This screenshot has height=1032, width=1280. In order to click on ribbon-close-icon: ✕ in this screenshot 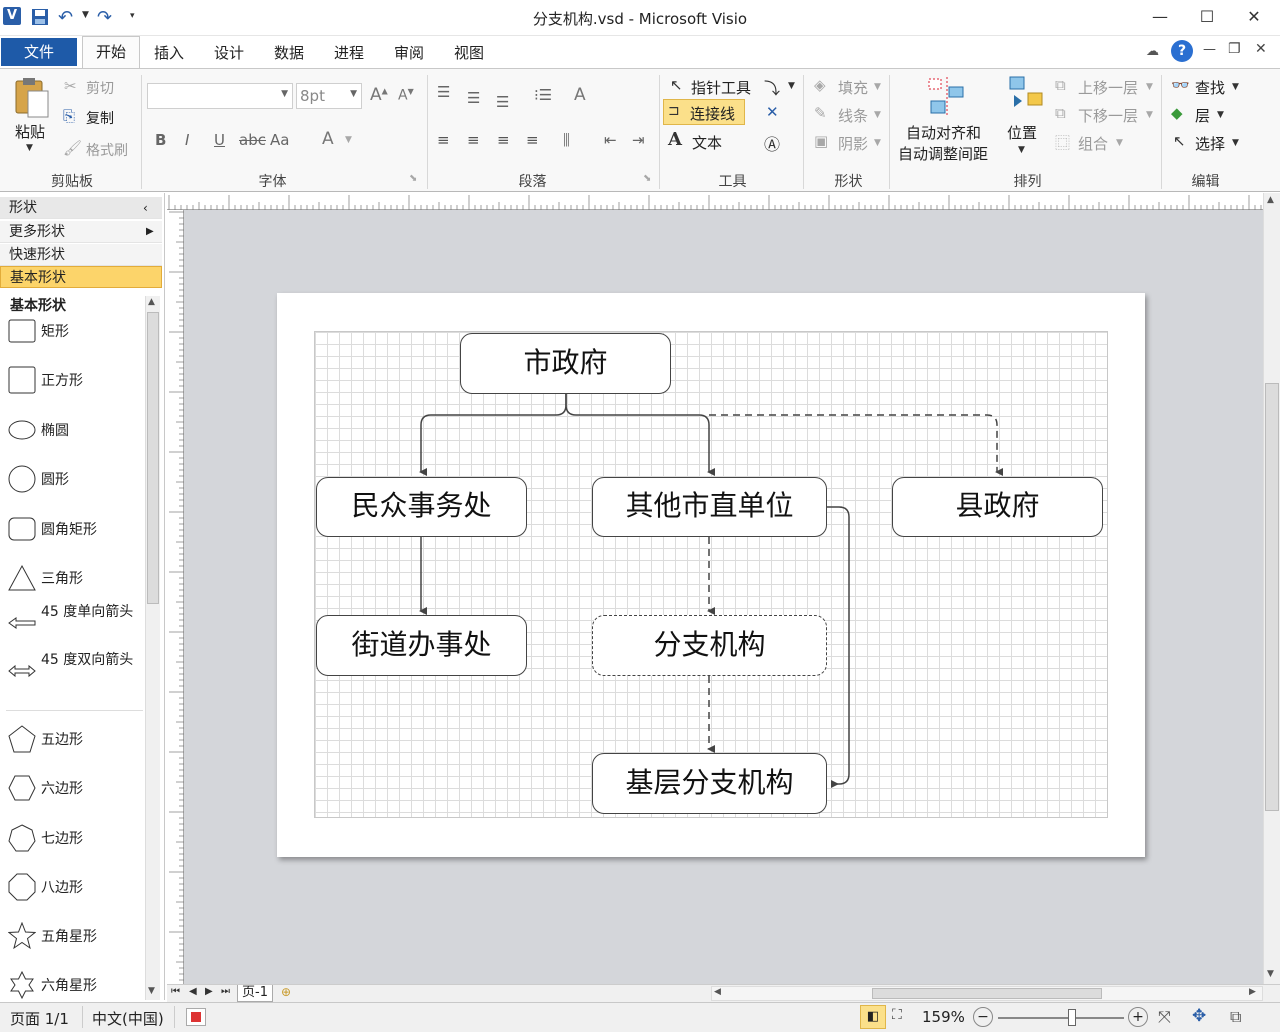, I will do `click(1261, 49)`.